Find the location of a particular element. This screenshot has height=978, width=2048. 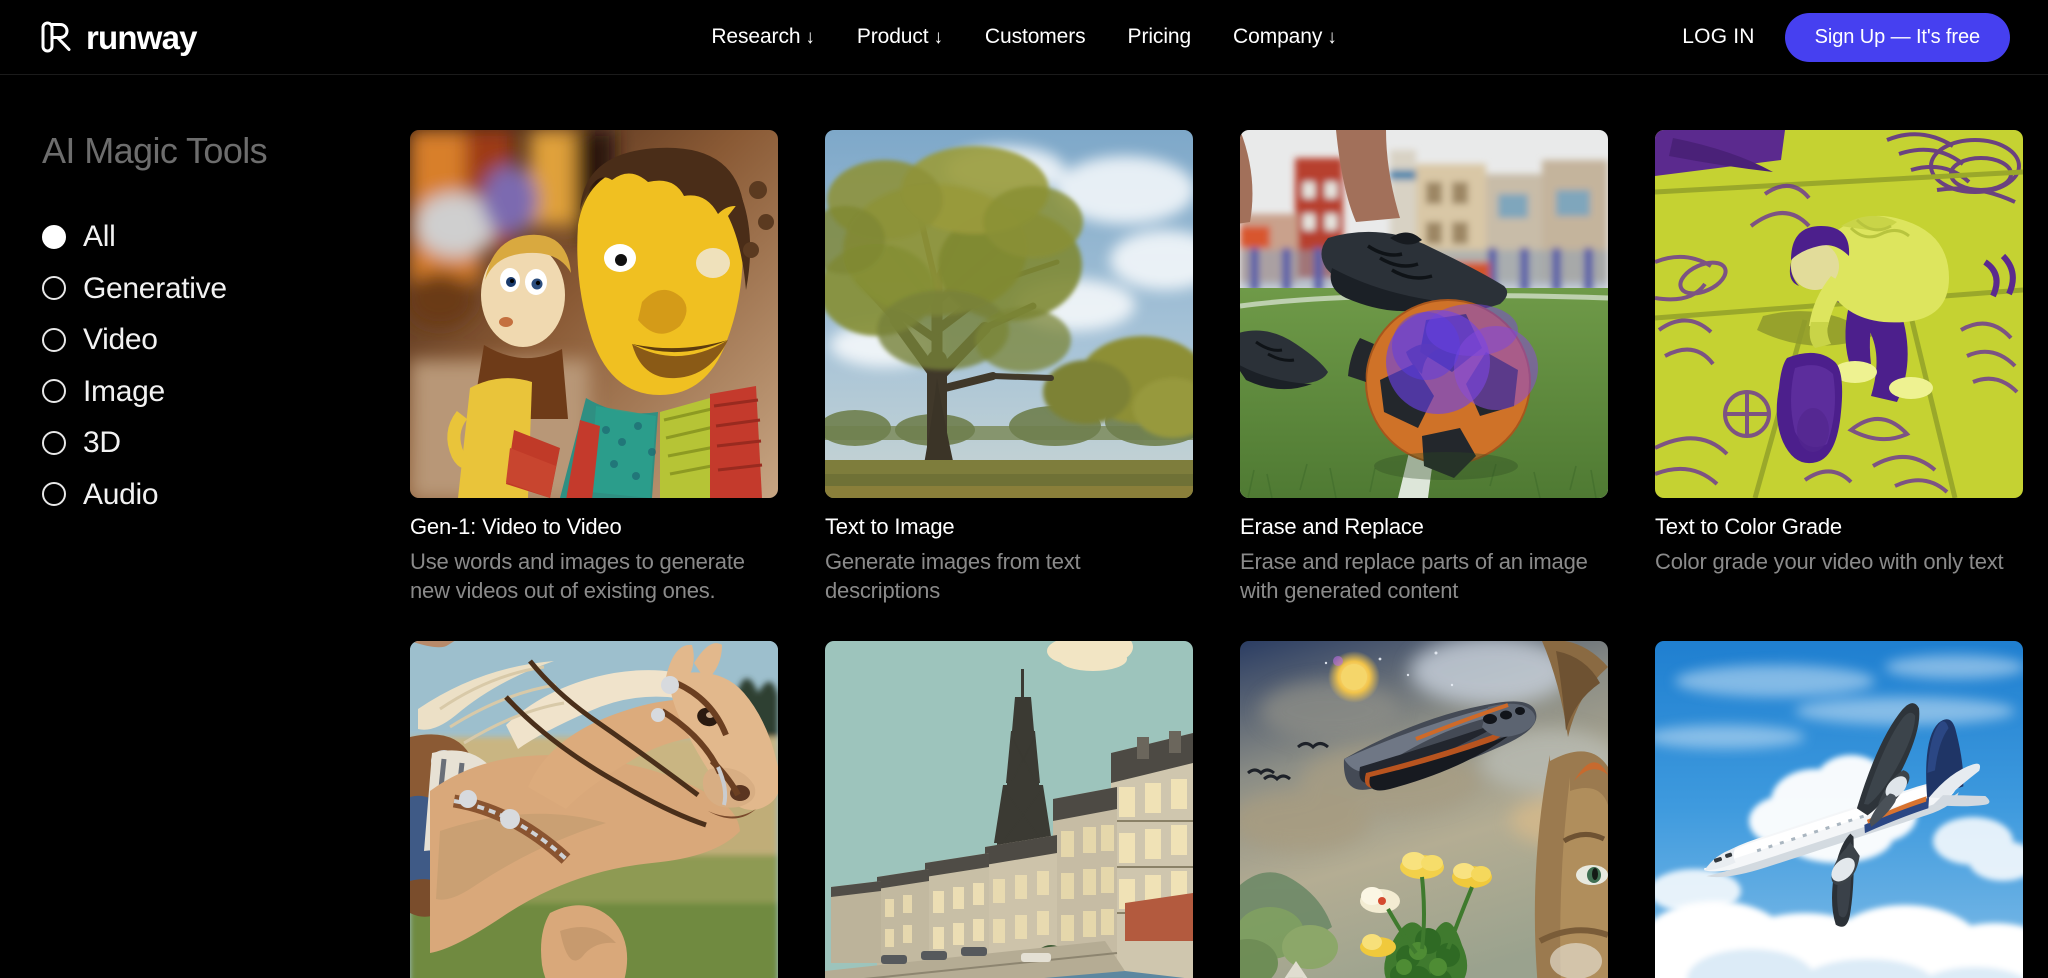

thumbnail-soccer-ball-mask is located at coordinates (1424, 314).